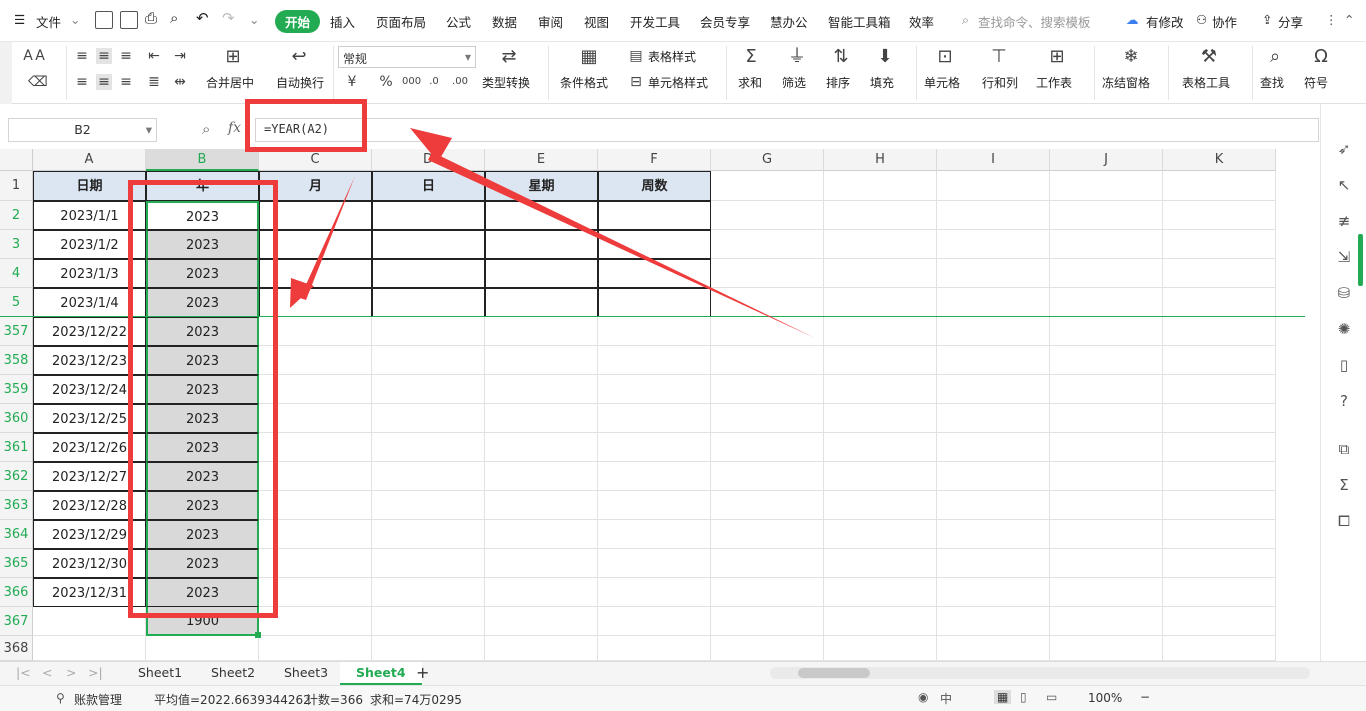 The width and height of the screenshot is (1366, 711). What do you see at coordinates (16, 160) in the screenshot?
I see `select-all-corner` at bounding box center [16, 160].